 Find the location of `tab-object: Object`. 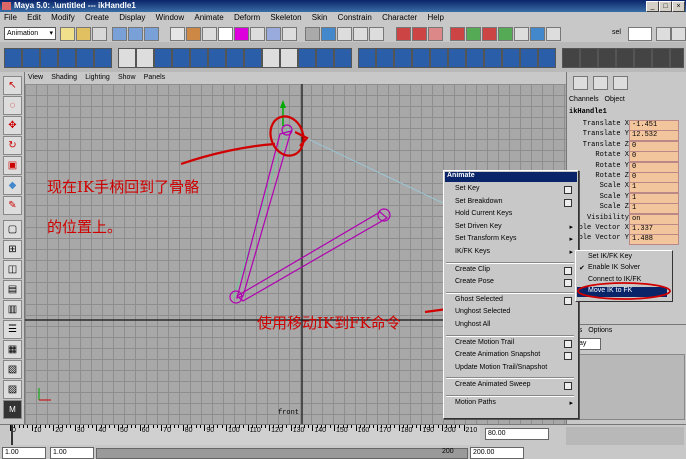

tab-object: Object is located at coordinates (615, 99).